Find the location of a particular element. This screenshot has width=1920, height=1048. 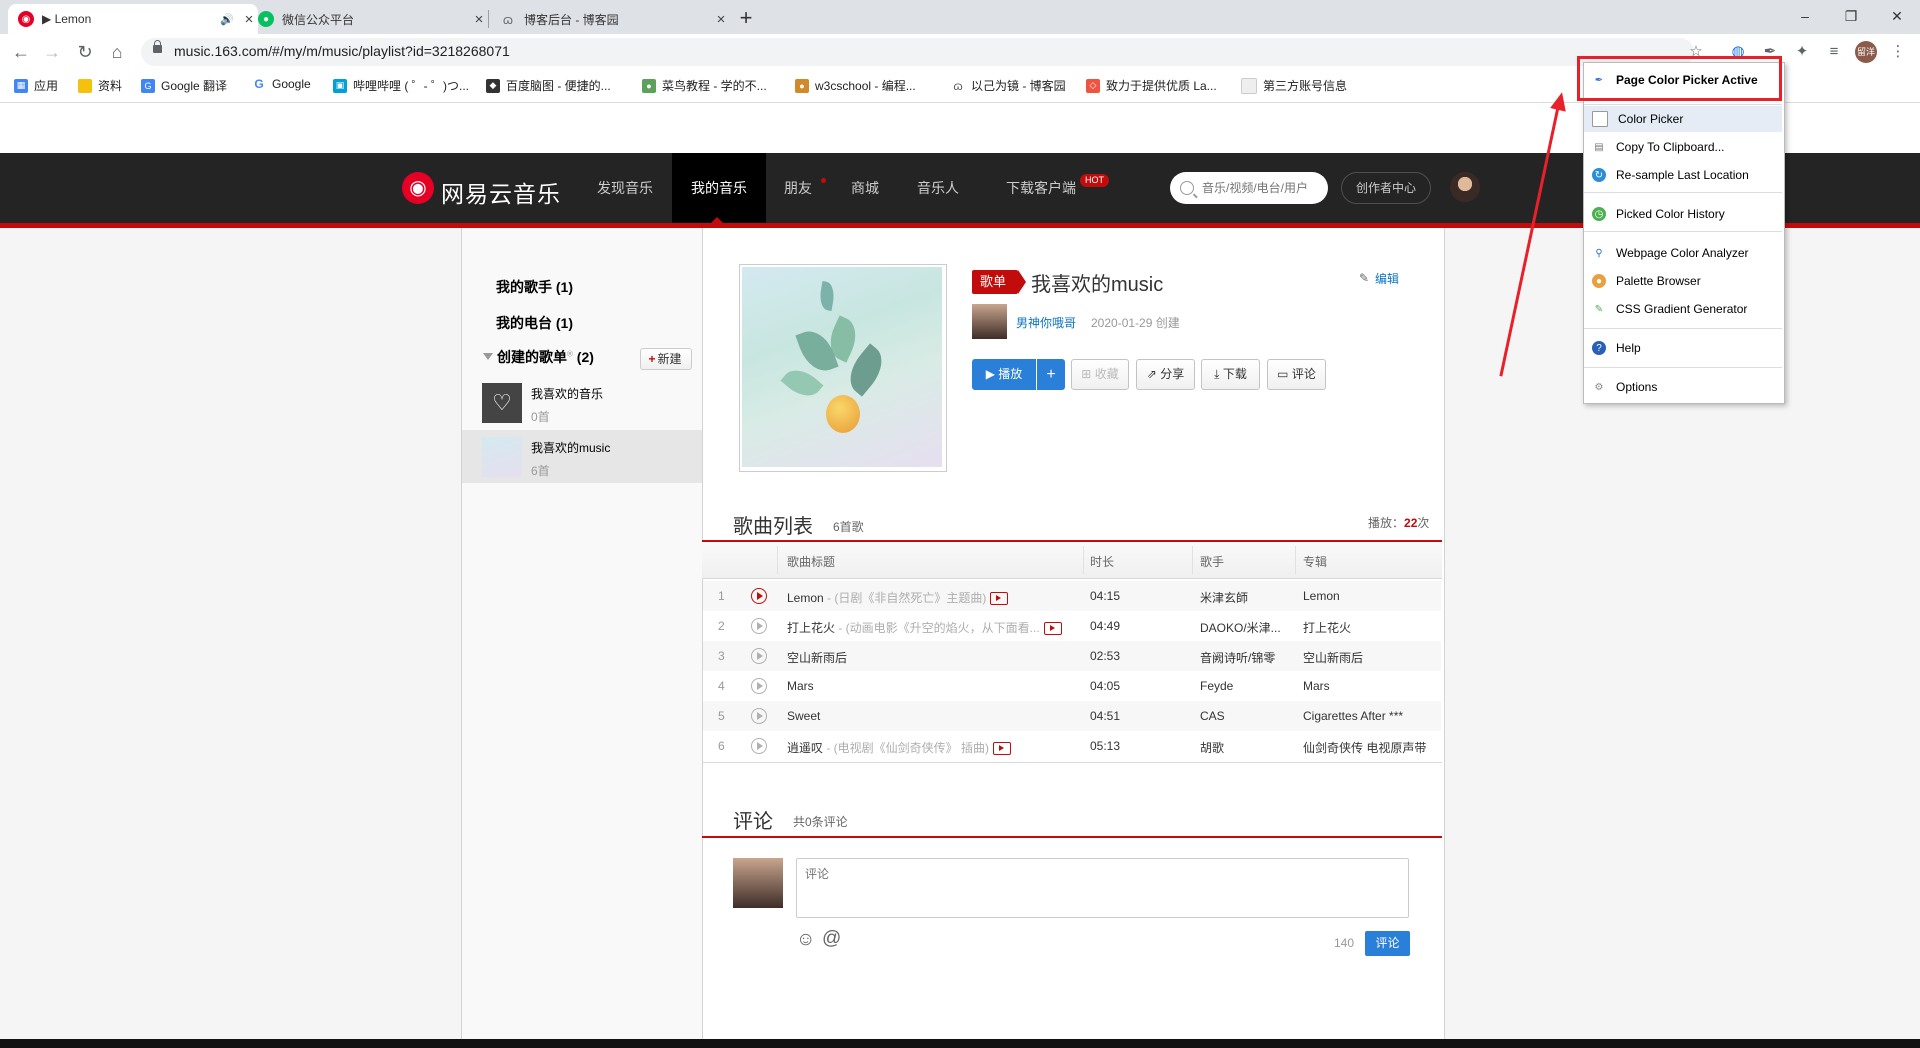

comment-input is located at coordinates (1102, 888).